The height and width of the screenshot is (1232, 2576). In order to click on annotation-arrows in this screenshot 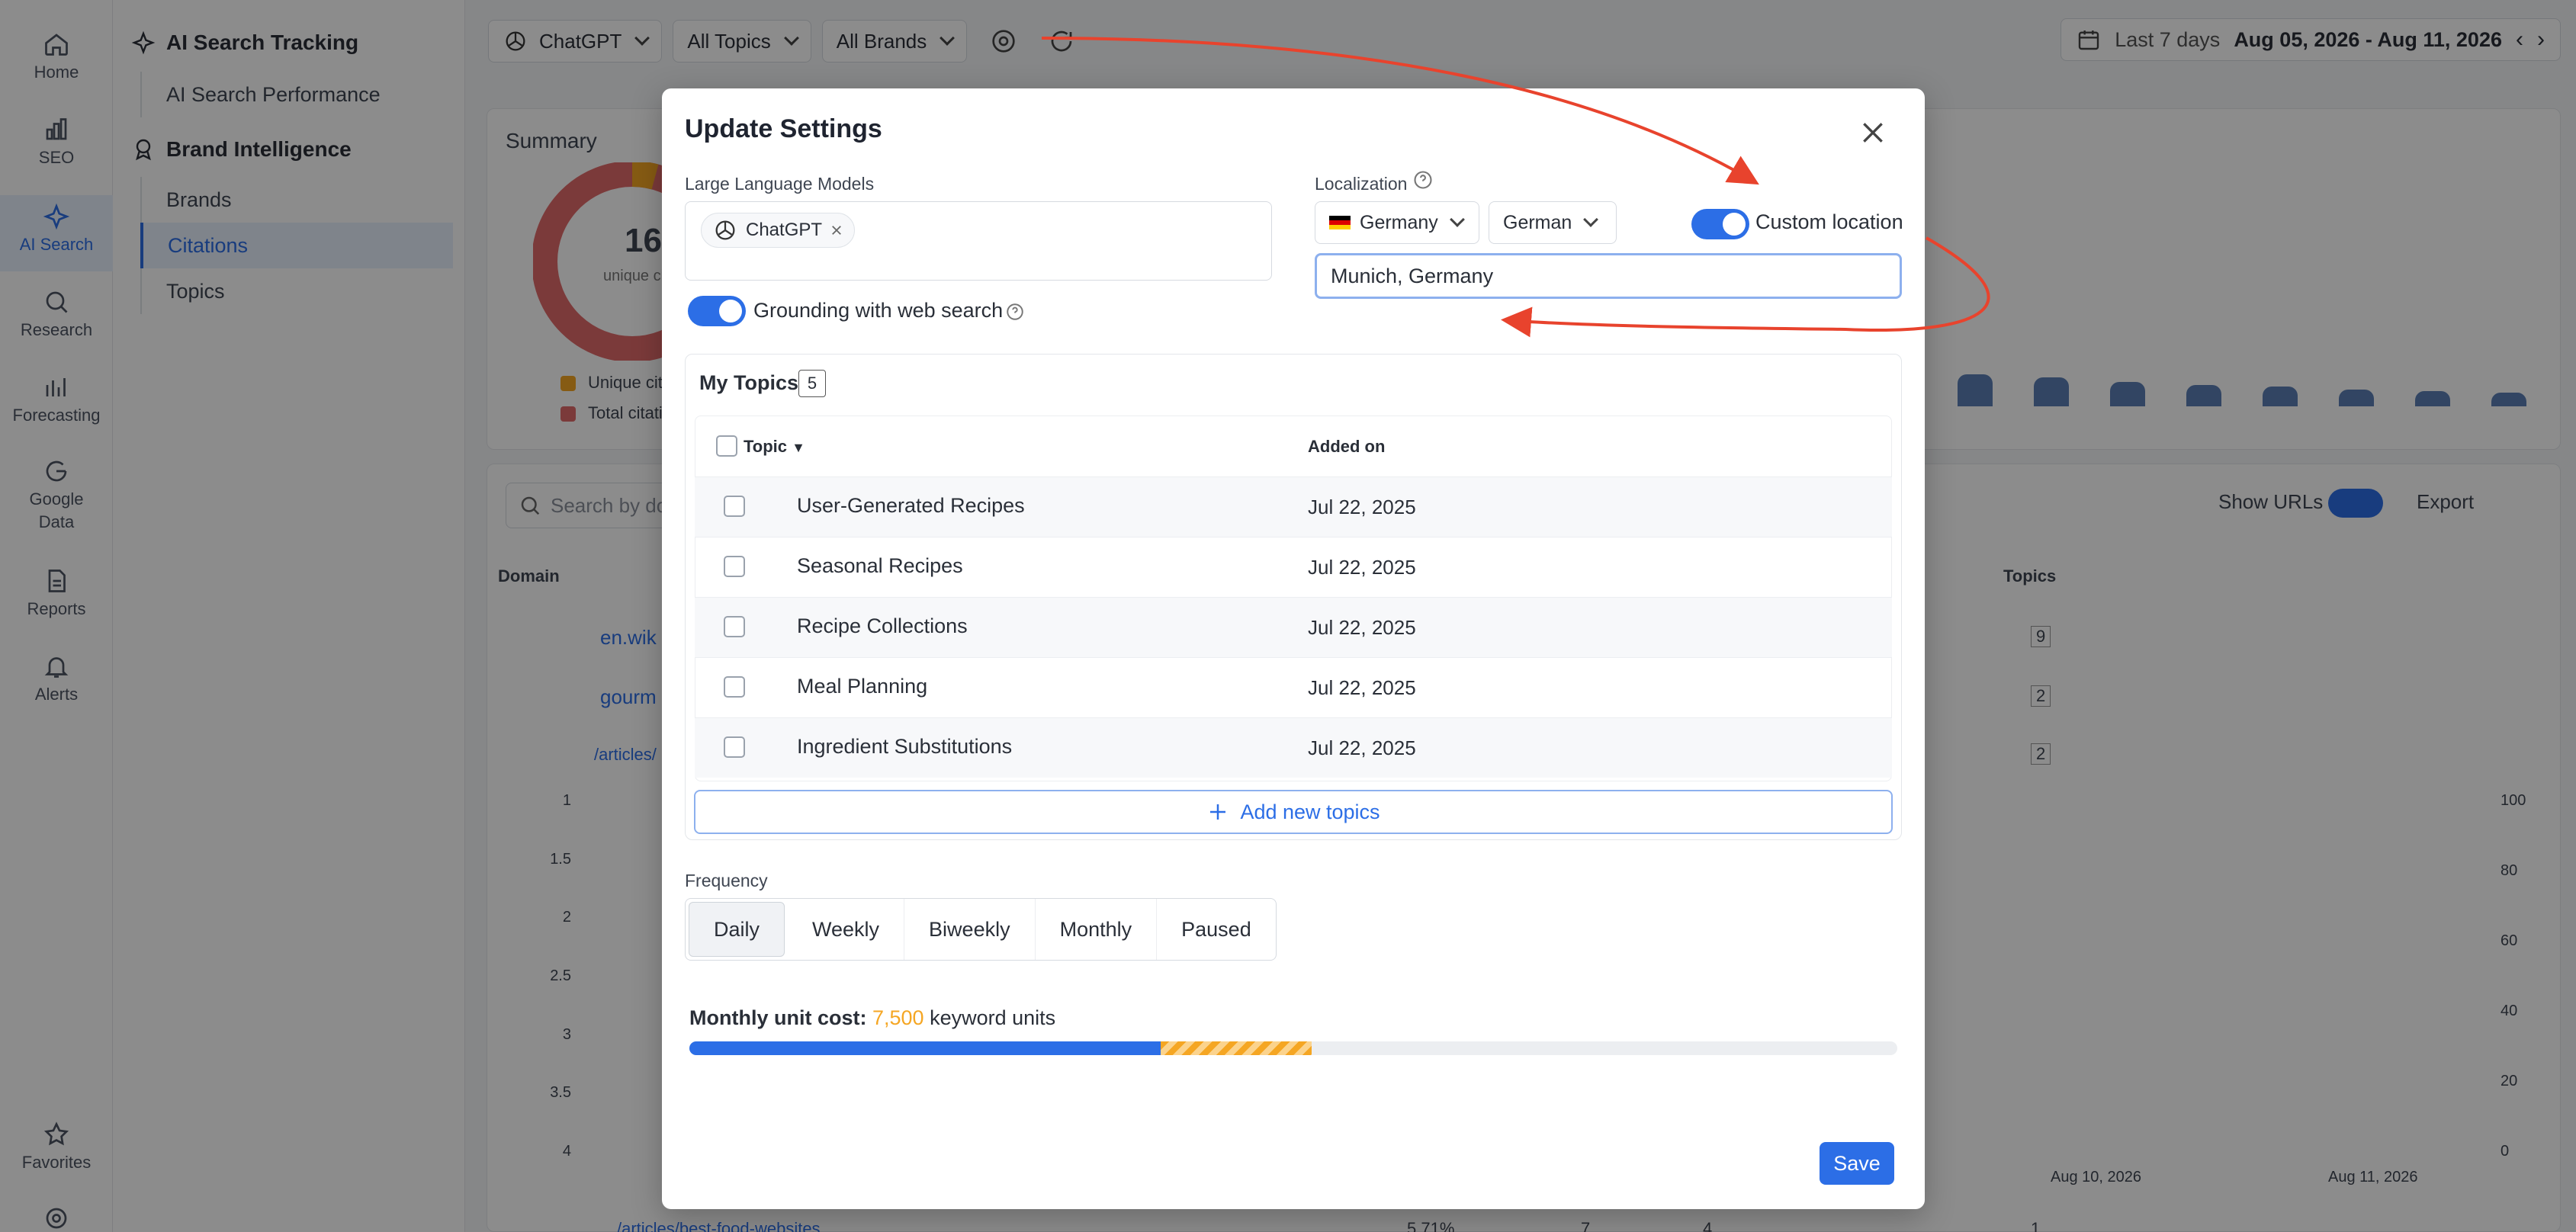, I will do `click(1515, 188)`.